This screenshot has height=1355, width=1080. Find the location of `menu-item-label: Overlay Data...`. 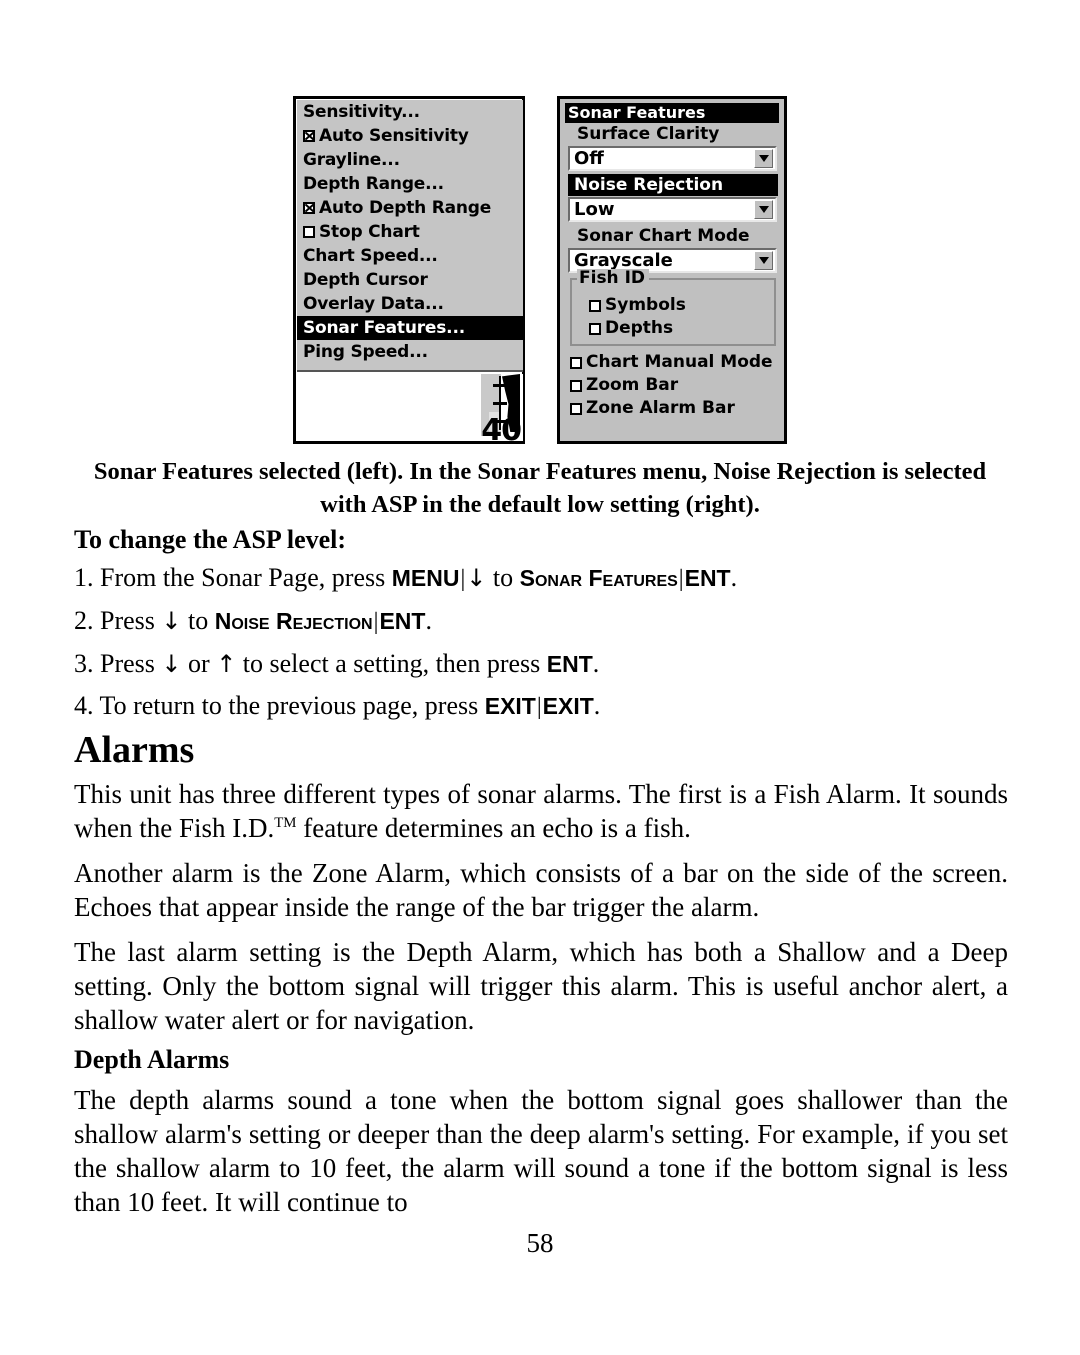

menu-item-label: Overlay Data... is located at coordinates (373, 304).